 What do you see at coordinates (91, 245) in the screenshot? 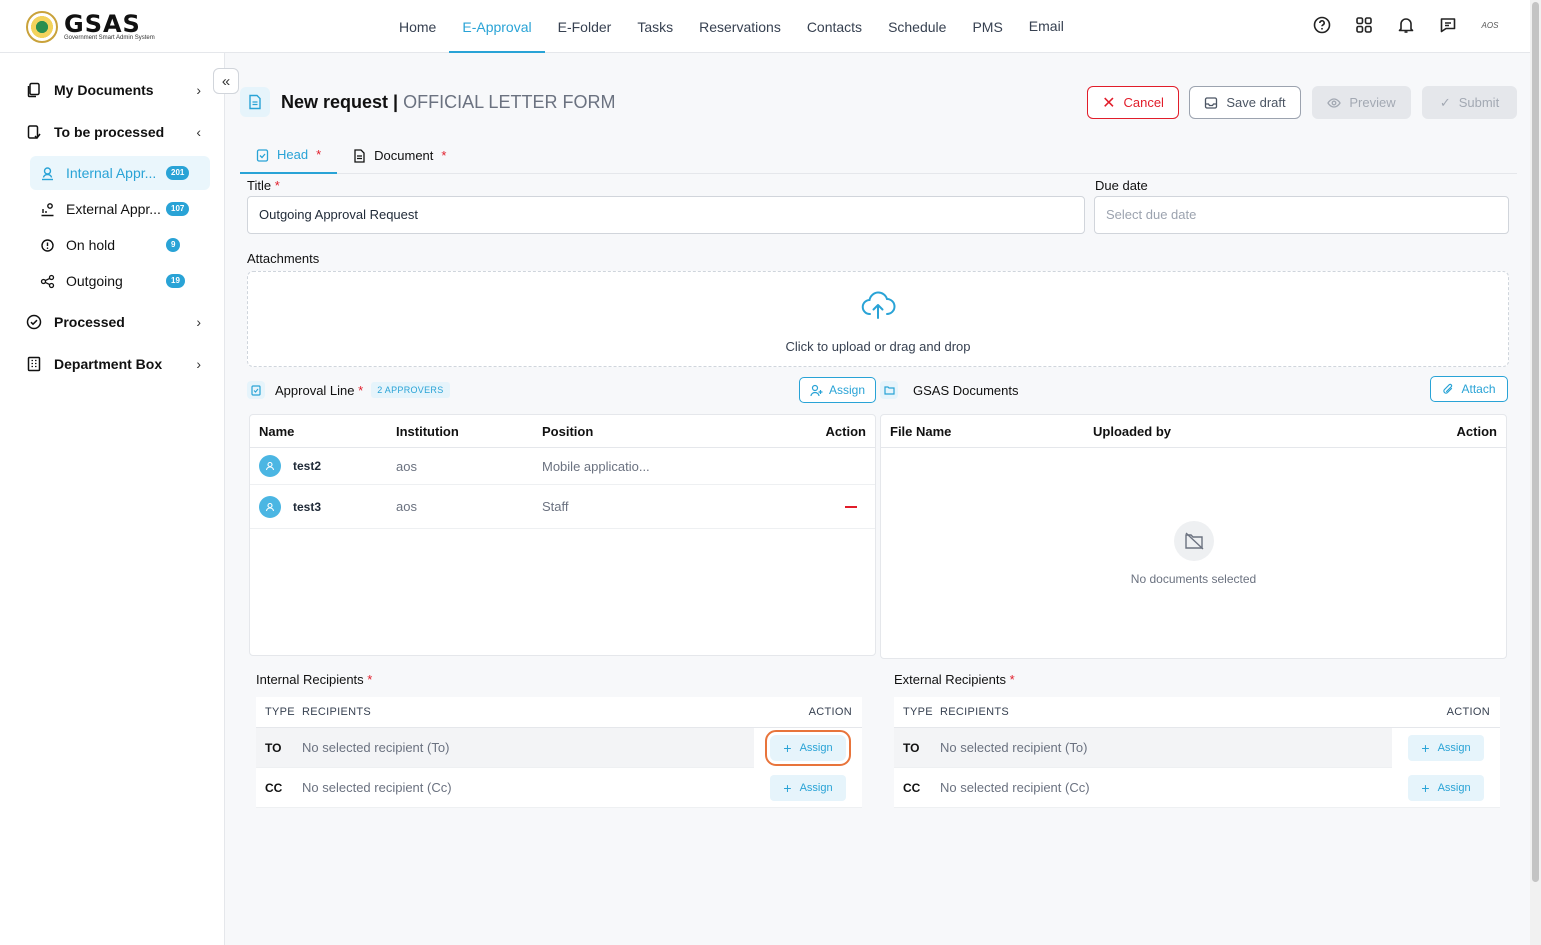
I see `sidebar-item-label: On hold` at bounding box center [91, 245].